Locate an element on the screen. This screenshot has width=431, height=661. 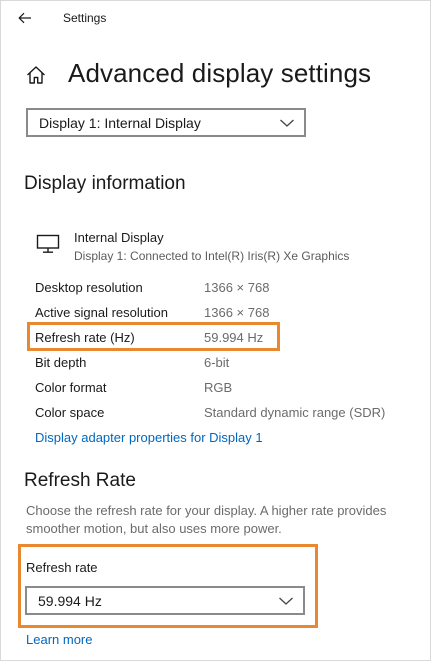
monitor-icon is located at coordinates (48, 243).